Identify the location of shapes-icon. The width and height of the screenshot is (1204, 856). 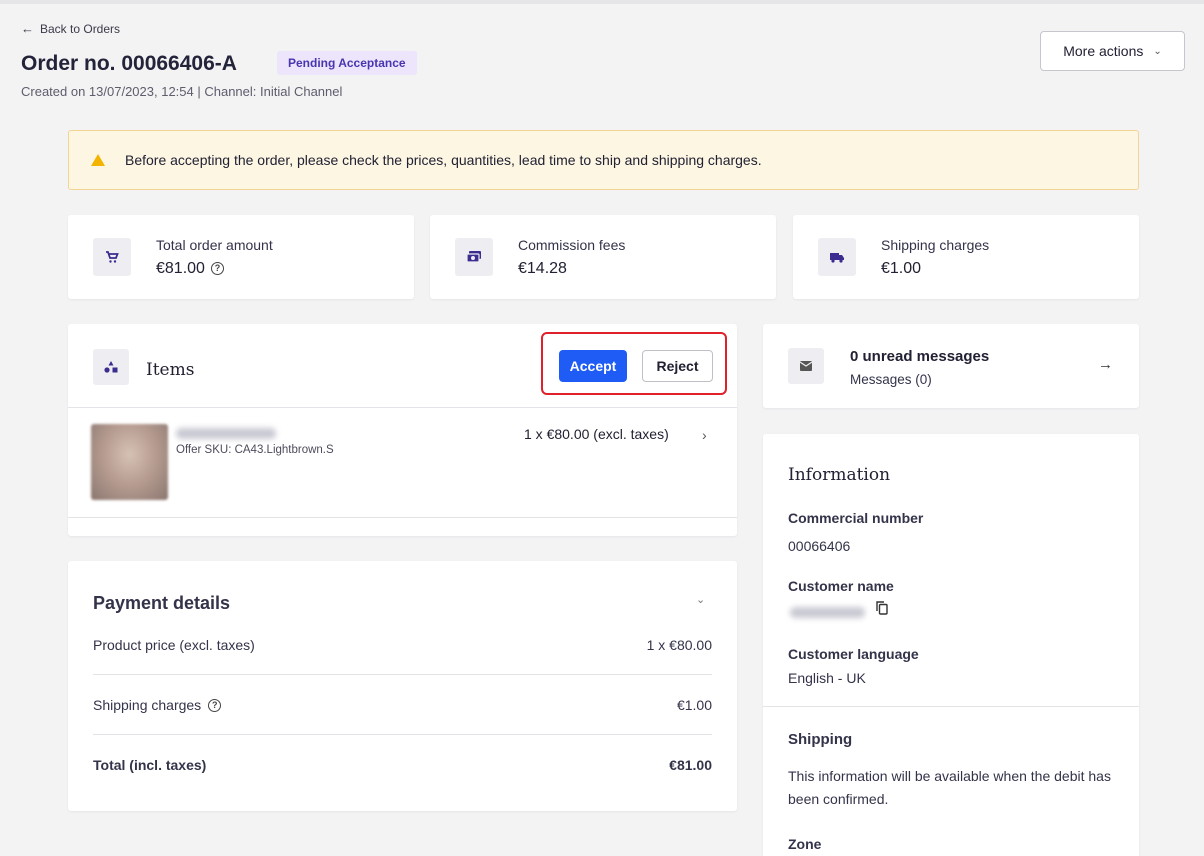
(111, 367).